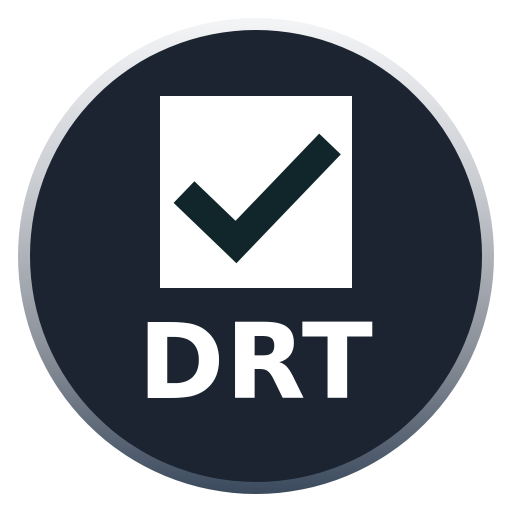 The image size is (512, 512). I want to click on check-icon, so click(257, 198).